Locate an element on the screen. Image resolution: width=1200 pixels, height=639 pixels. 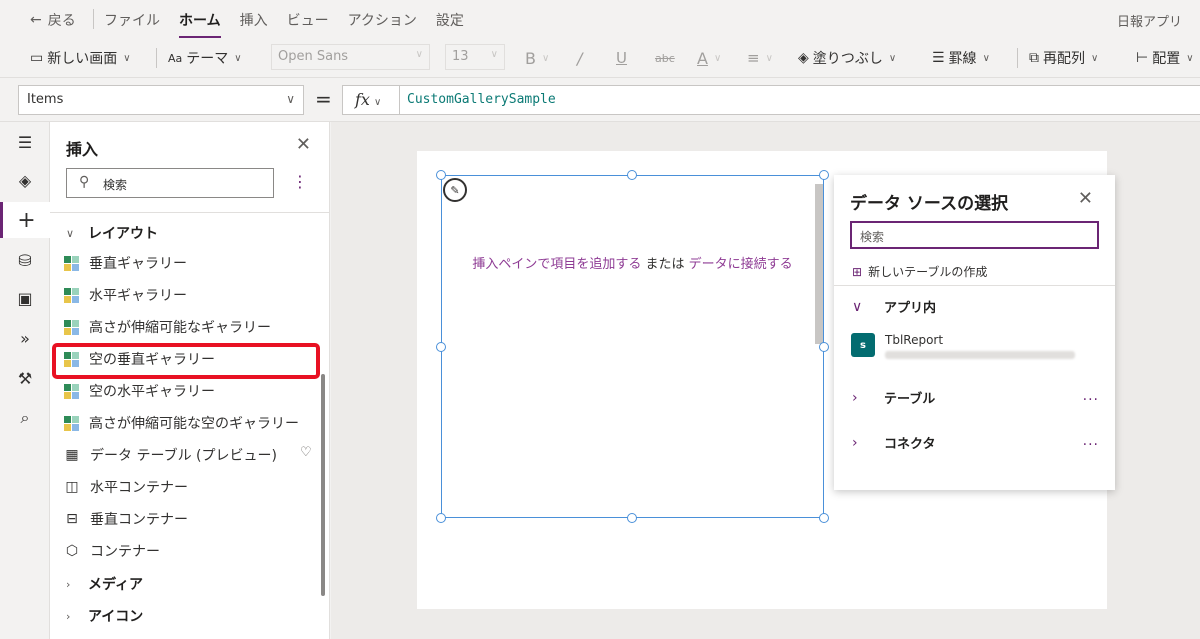
menu-file: ファイル is located at coordinates (132, 20).